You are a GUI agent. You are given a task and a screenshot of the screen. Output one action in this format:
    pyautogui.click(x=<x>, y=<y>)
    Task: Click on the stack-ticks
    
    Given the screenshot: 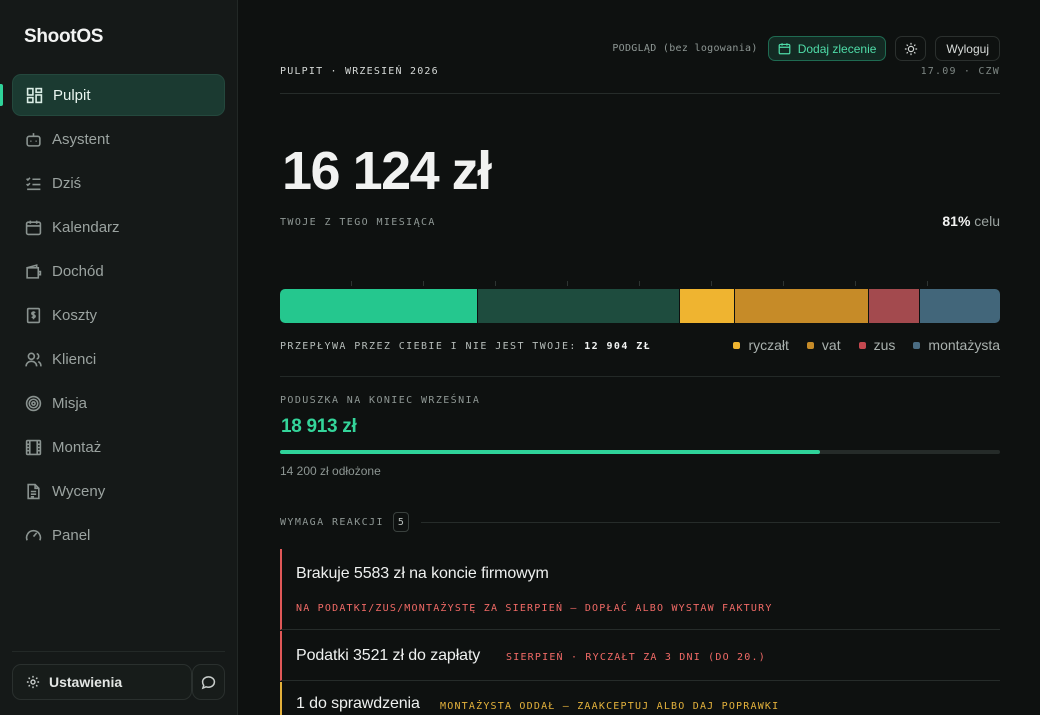 What is the action you would take?
    pyautogui.click(x=640, y=284)
    